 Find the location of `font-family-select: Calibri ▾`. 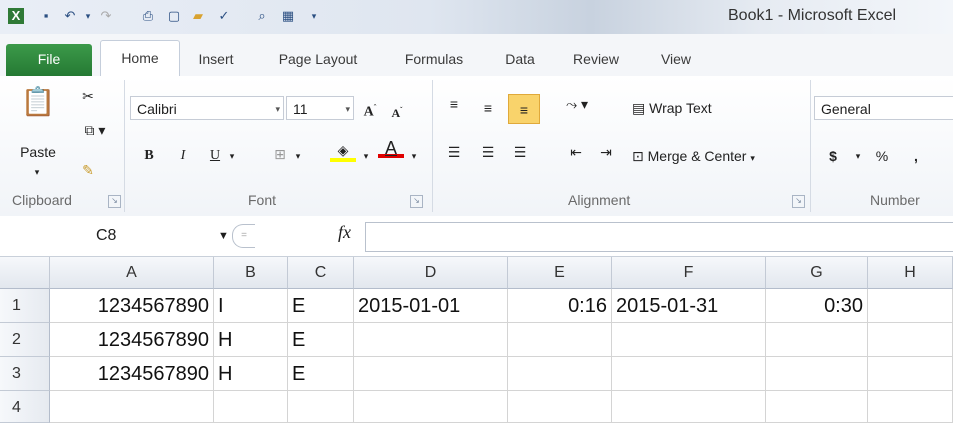

font-family-select: Calibri ▾ is located at coordinates (207, 108).